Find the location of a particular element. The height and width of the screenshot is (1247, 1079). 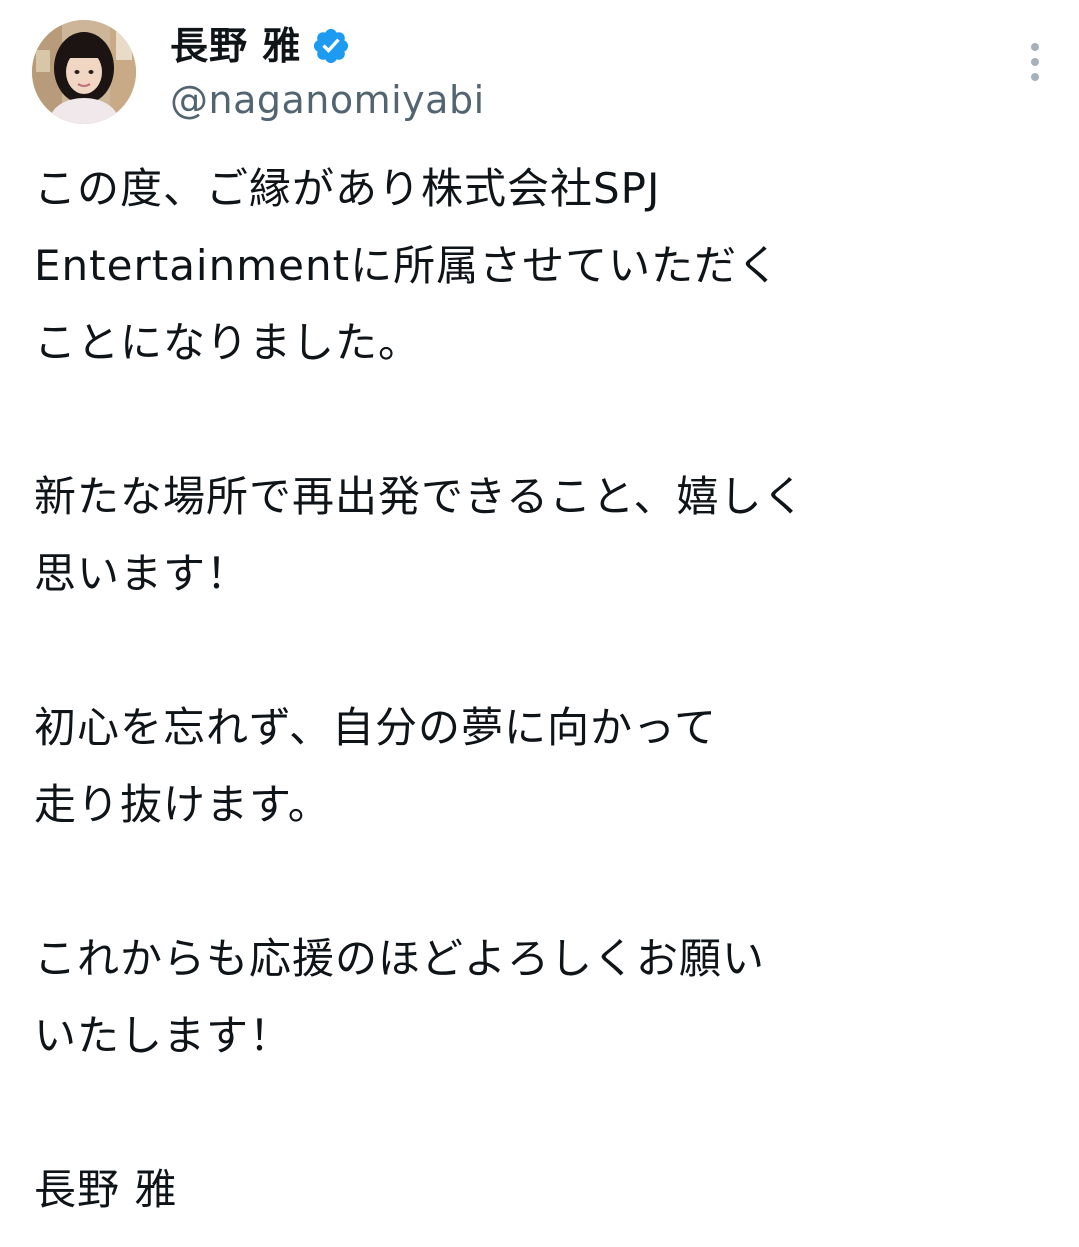

tweet-header: 長野 雅 @naganomiyabi is located at coordinates (539, 75).